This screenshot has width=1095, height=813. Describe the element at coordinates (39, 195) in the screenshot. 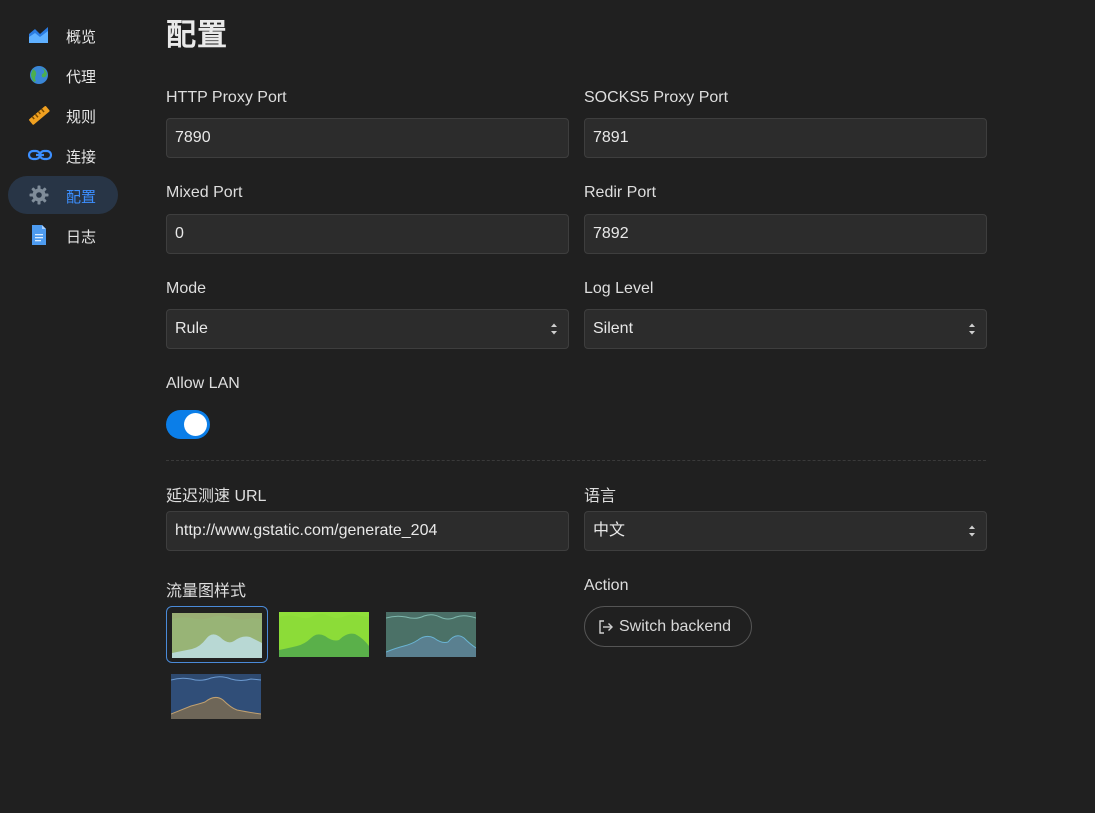

I see `gear-icon` at that location.